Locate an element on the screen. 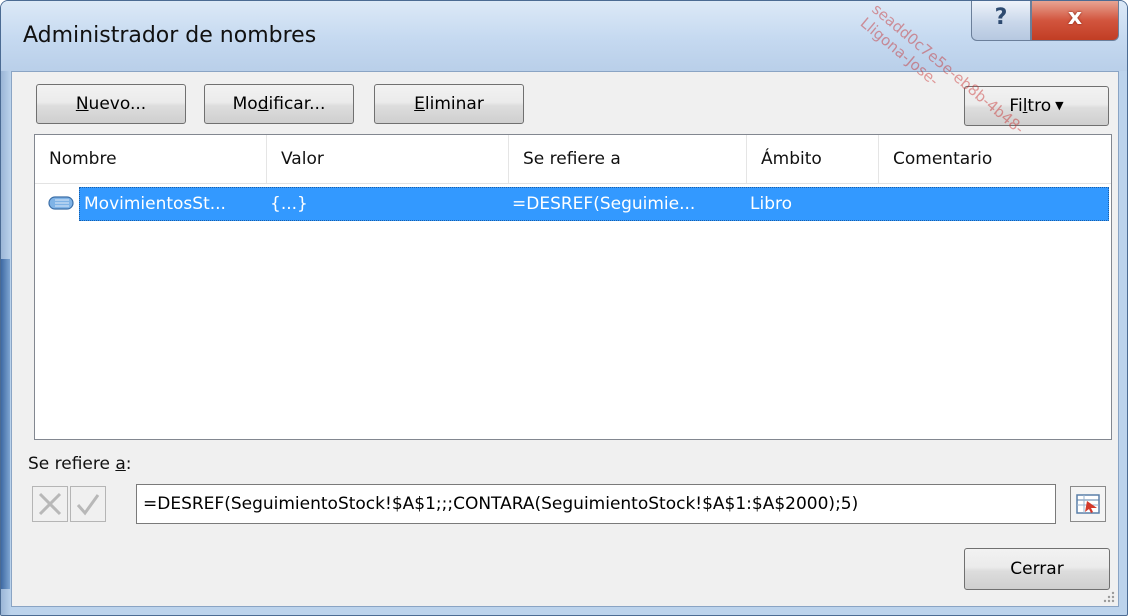  delete-button: Eliminar is located at coordinates (449, 104).